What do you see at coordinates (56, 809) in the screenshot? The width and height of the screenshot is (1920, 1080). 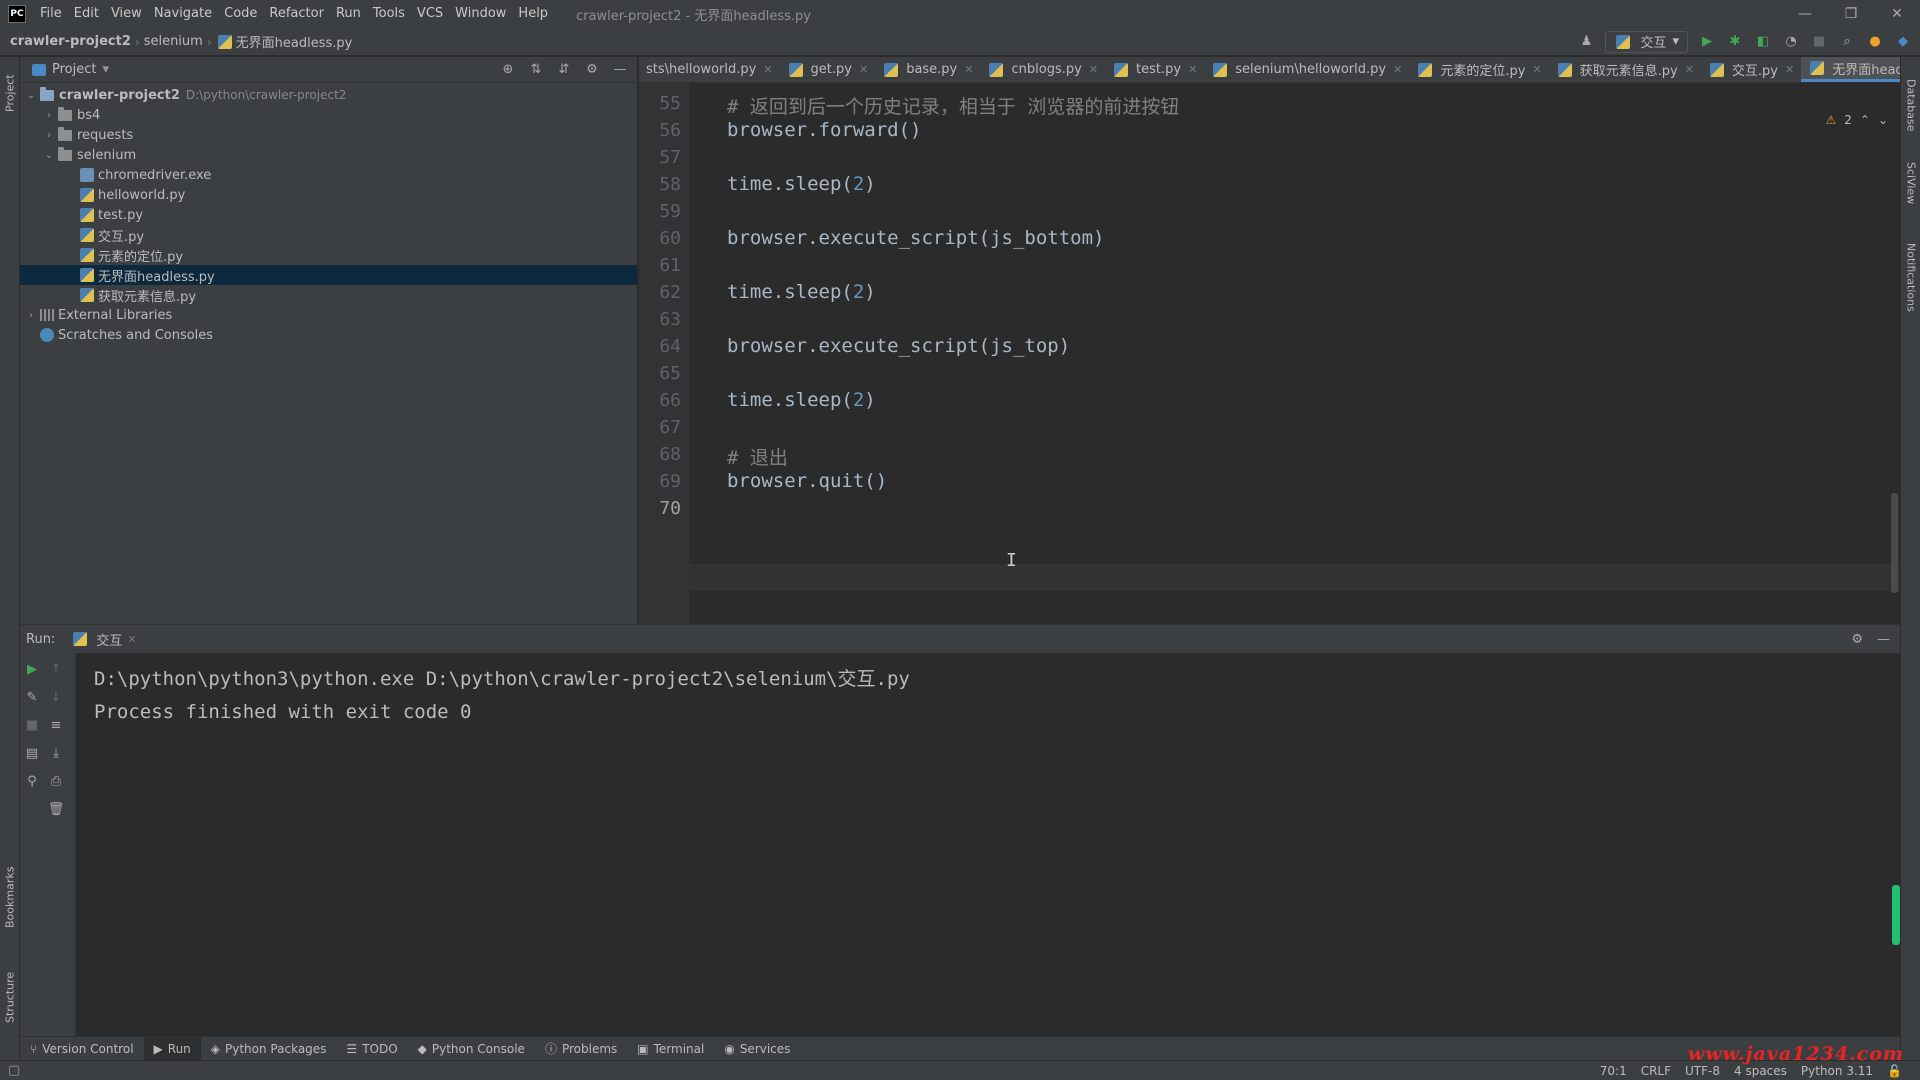 I see `trash-icon: 🗑` at bounding box center [56, 809].